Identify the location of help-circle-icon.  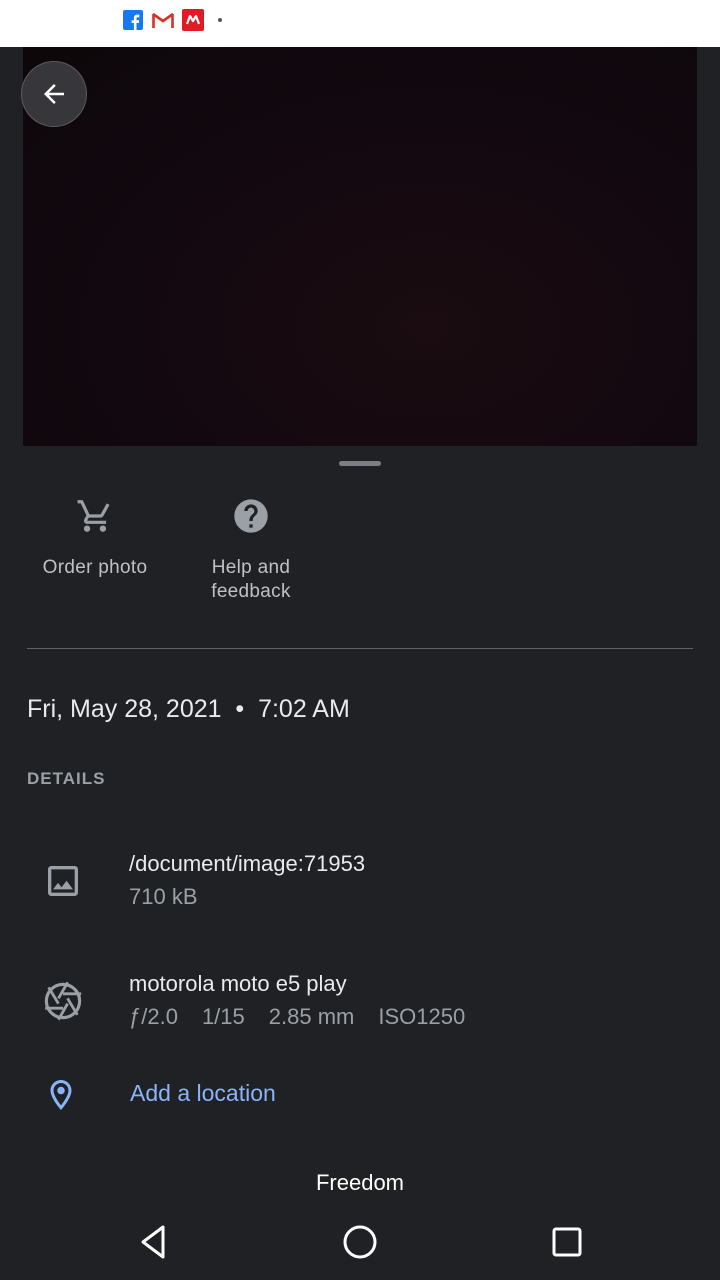
(251, 516).